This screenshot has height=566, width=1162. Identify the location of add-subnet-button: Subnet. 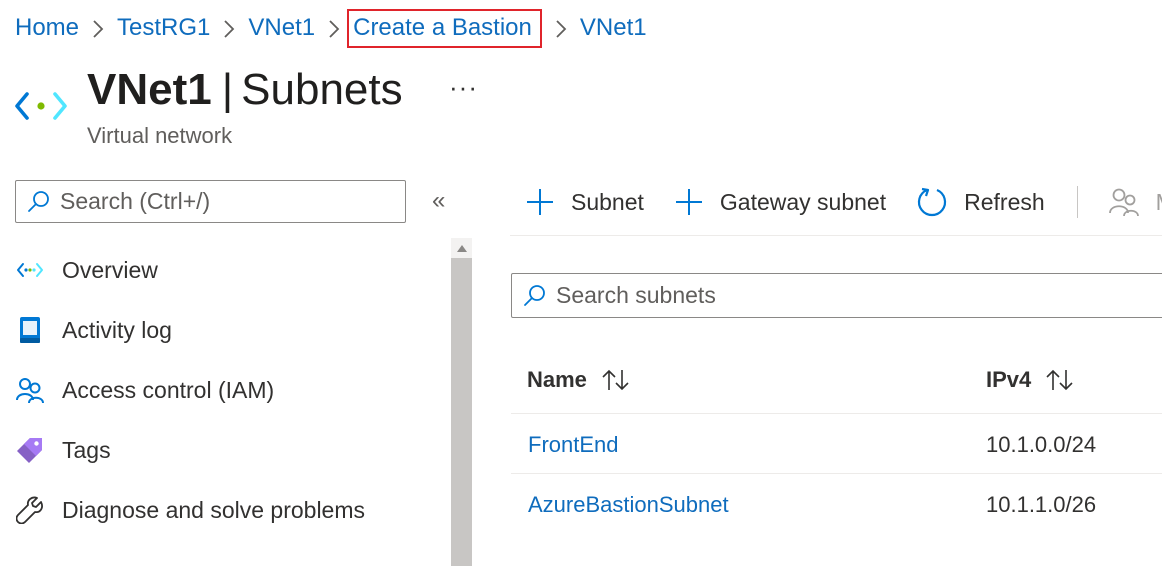
(584, 202).